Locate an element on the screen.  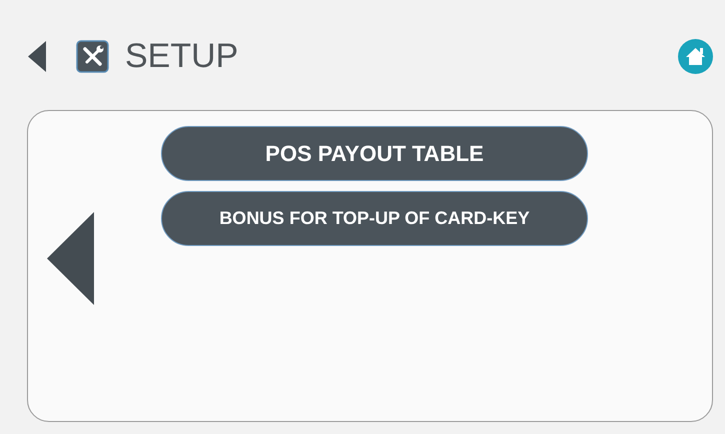
menu-button: POS PAYOUT TABLE is located at coordinates (374, 153).